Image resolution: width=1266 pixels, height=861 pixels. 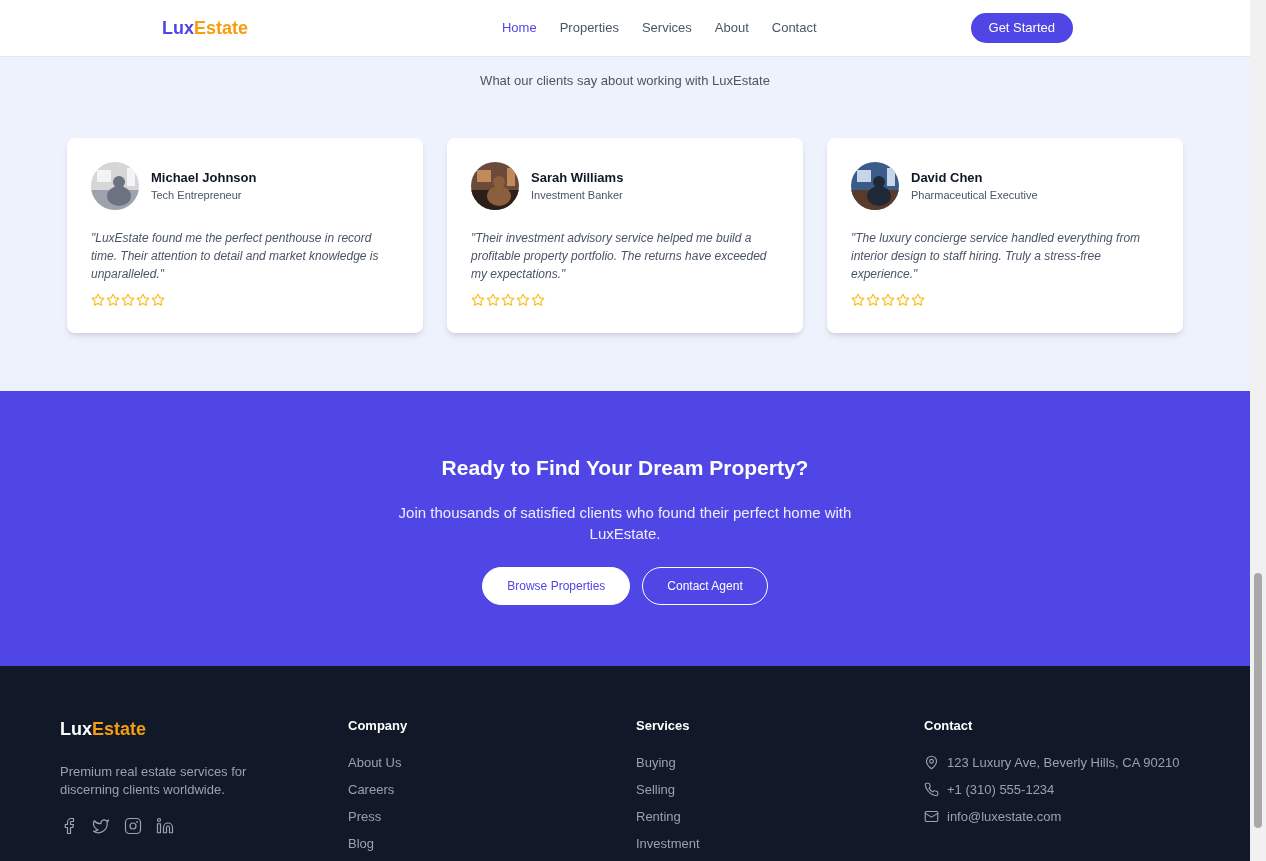 What do you see at coordinates (949, 726) in the screenshot?
I see `footer-heading: Contact` at bounding box center [949, 726].